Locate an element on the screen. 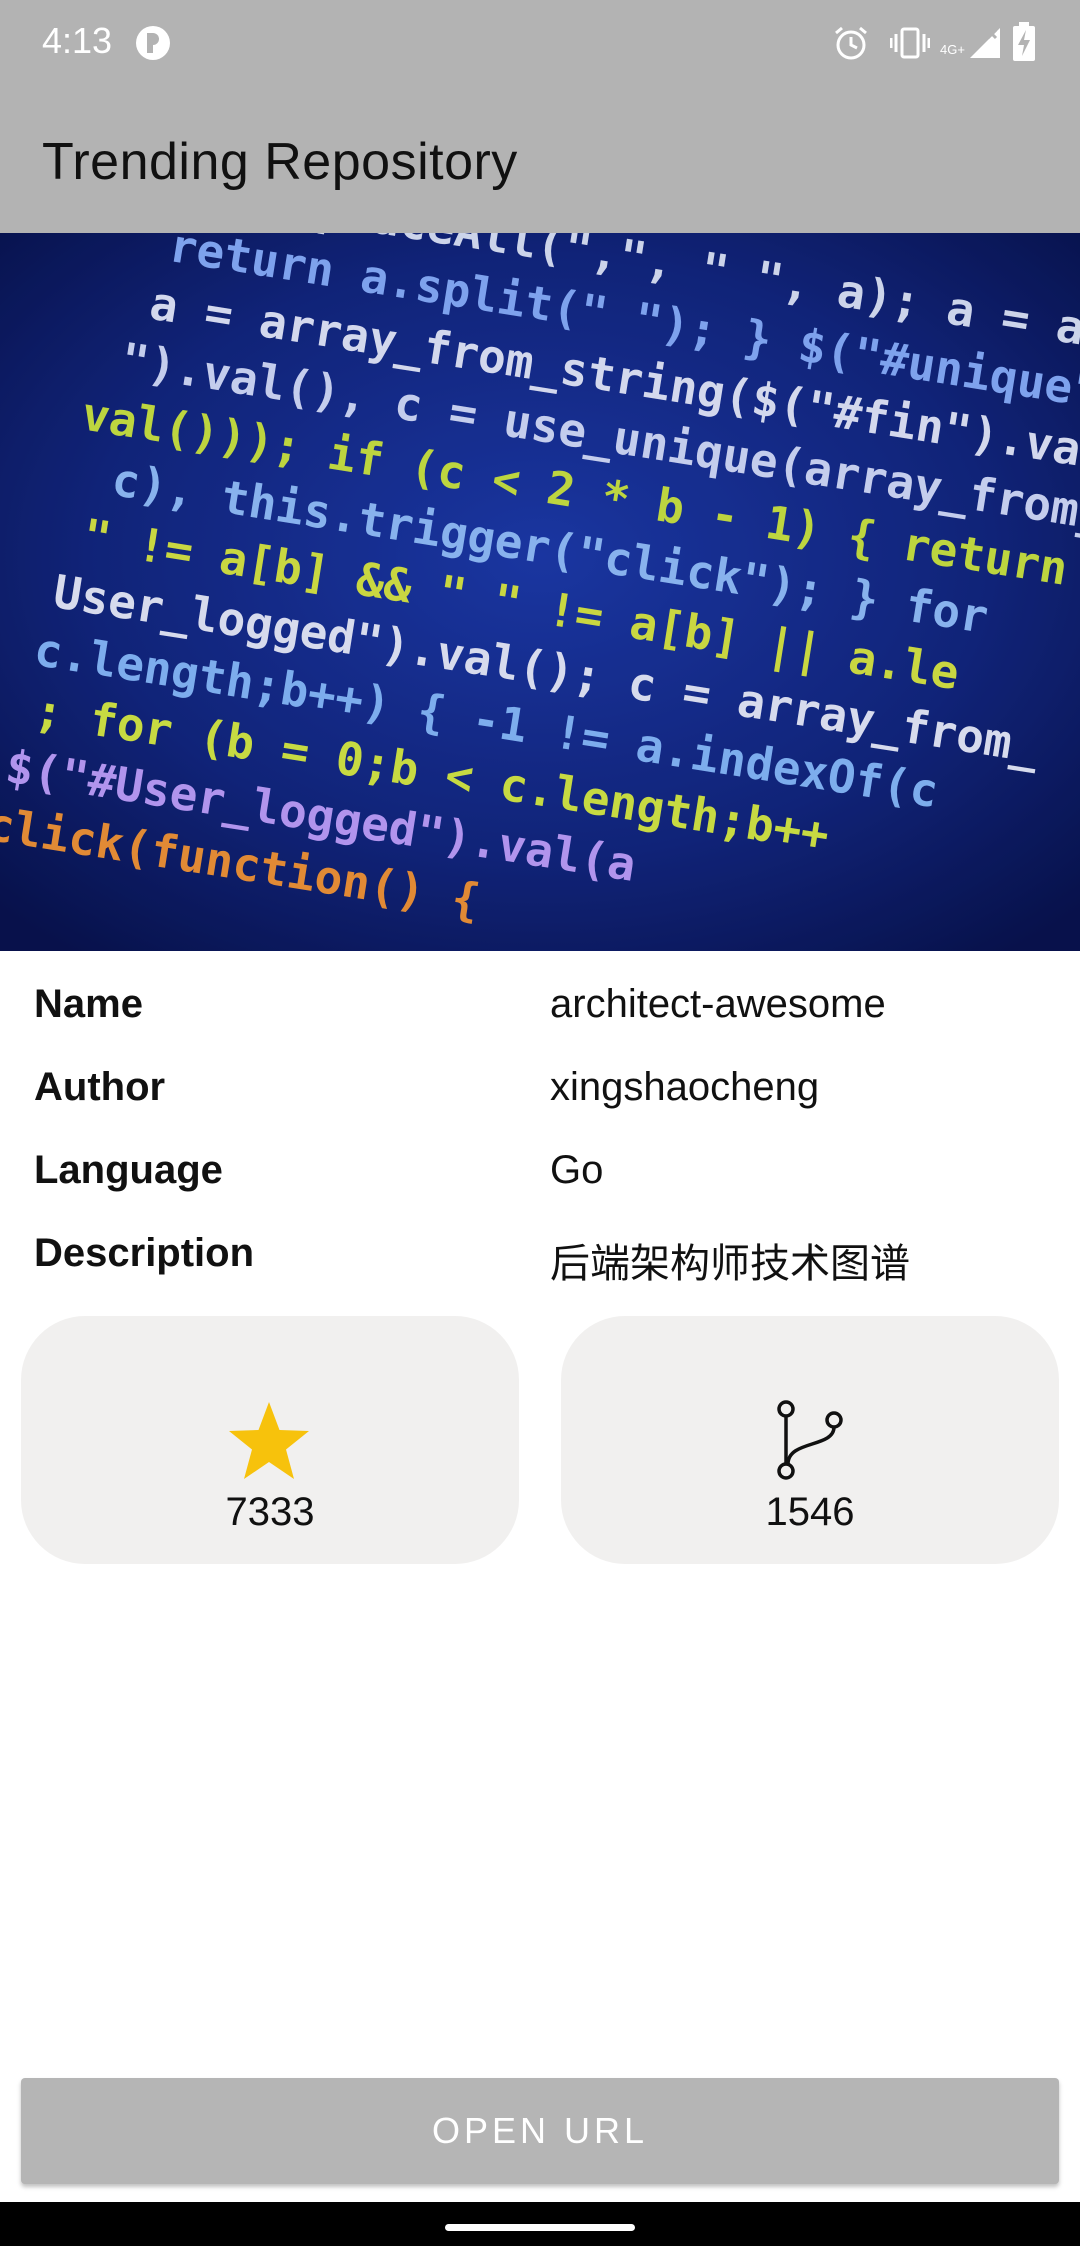 The height and width of the screenshot is (2246, 1080). language-label: Language is located at coordinates (128, 1170).